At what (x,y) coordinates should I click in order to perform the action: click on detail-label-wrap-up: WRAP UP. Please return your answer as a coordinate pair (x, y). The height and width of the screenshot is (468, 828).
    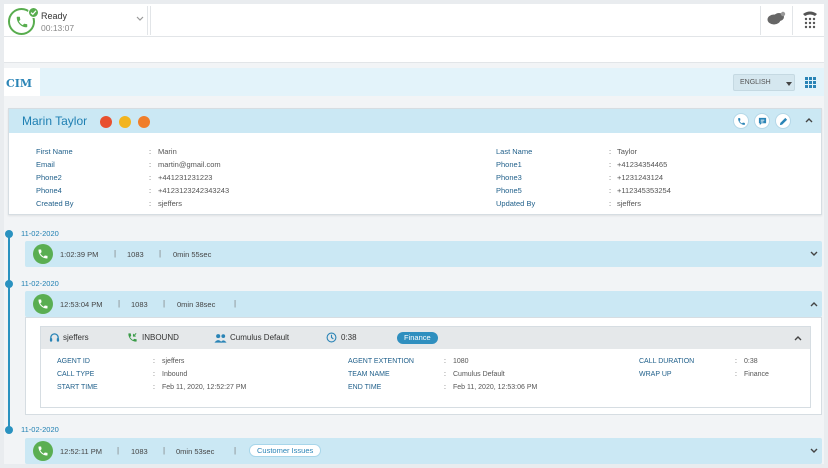
    Looking at the image, I should click on (655, 374).